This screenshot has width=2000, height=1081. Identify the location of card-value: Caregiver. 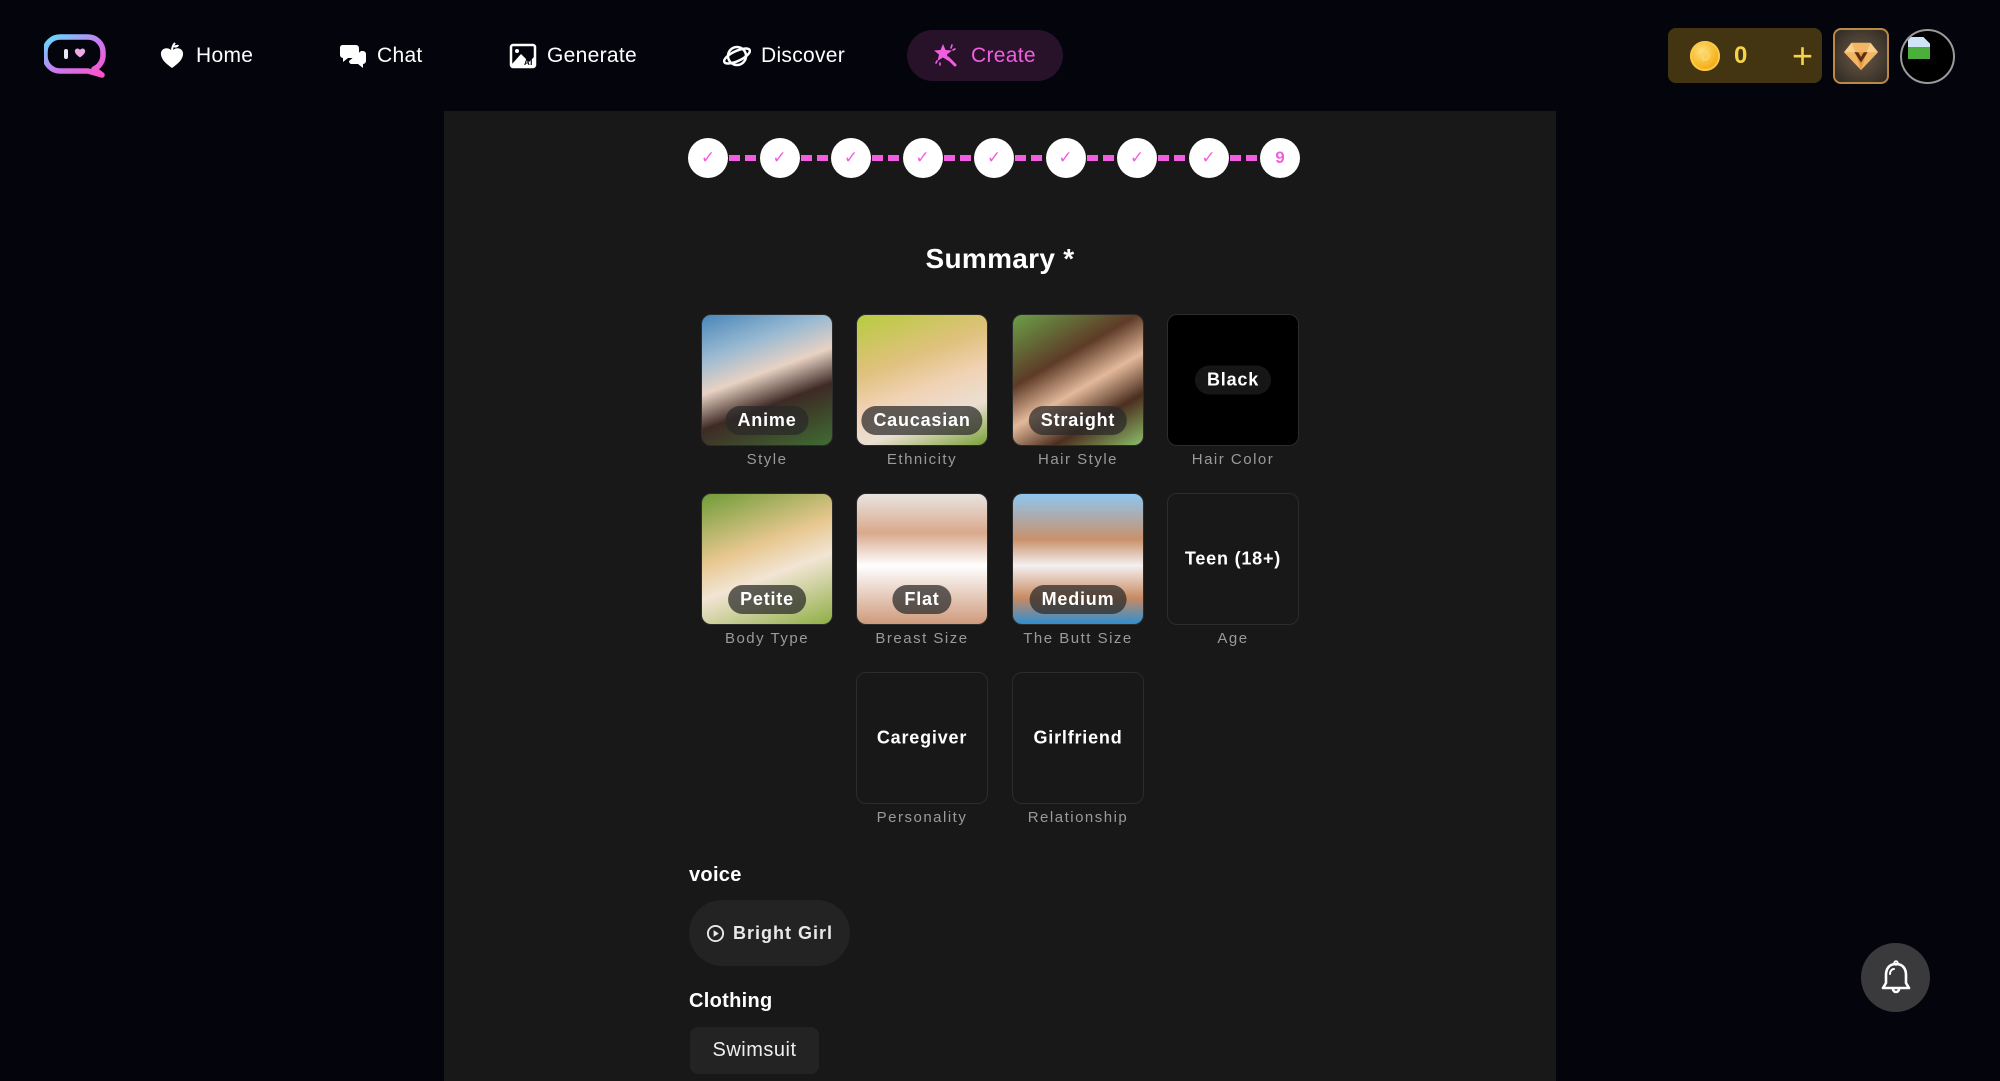
(922, 737).